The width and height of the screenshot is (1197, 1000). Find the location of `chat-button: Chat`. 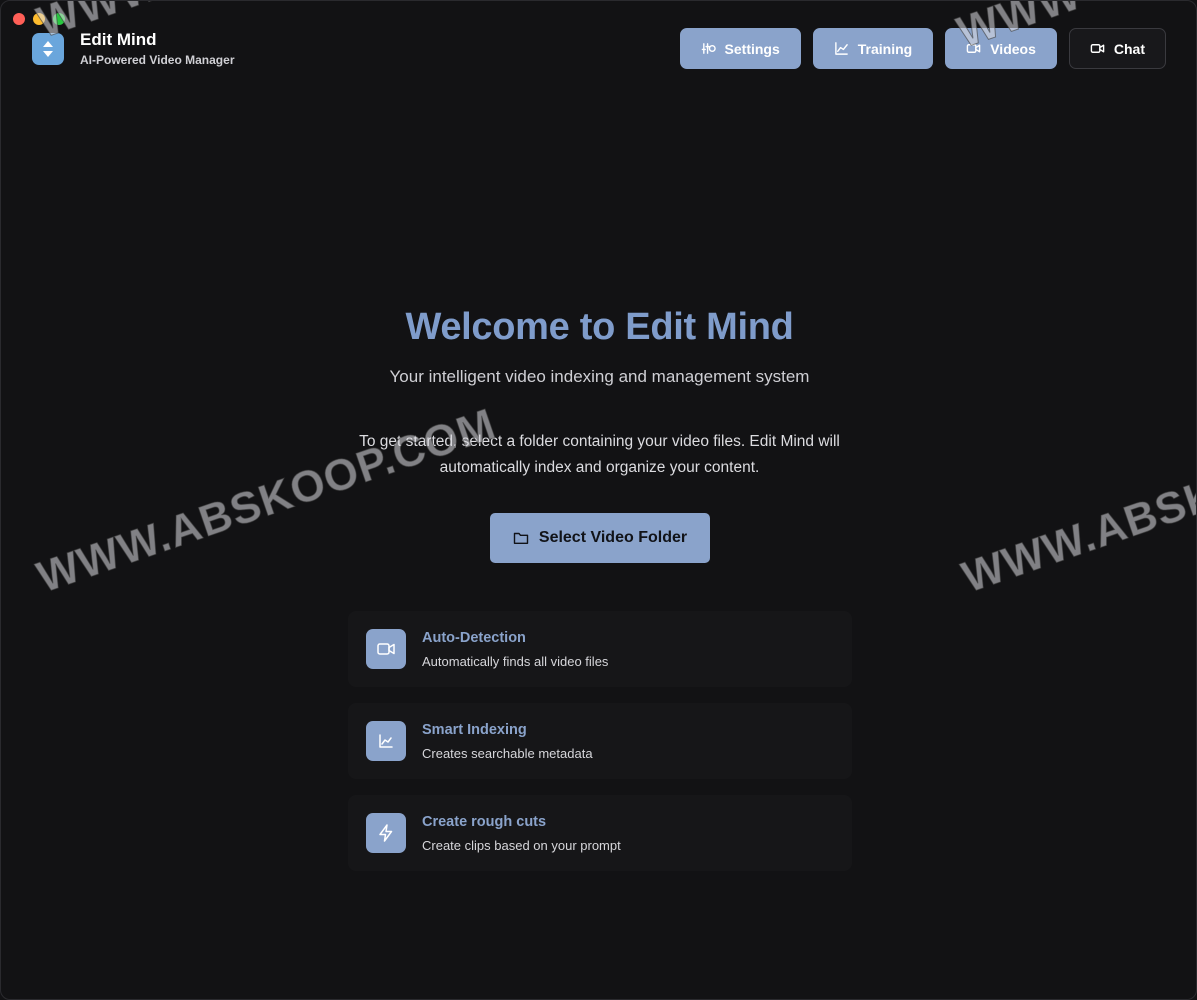

chat-button: Chat is located at coordinates (1117, 48).